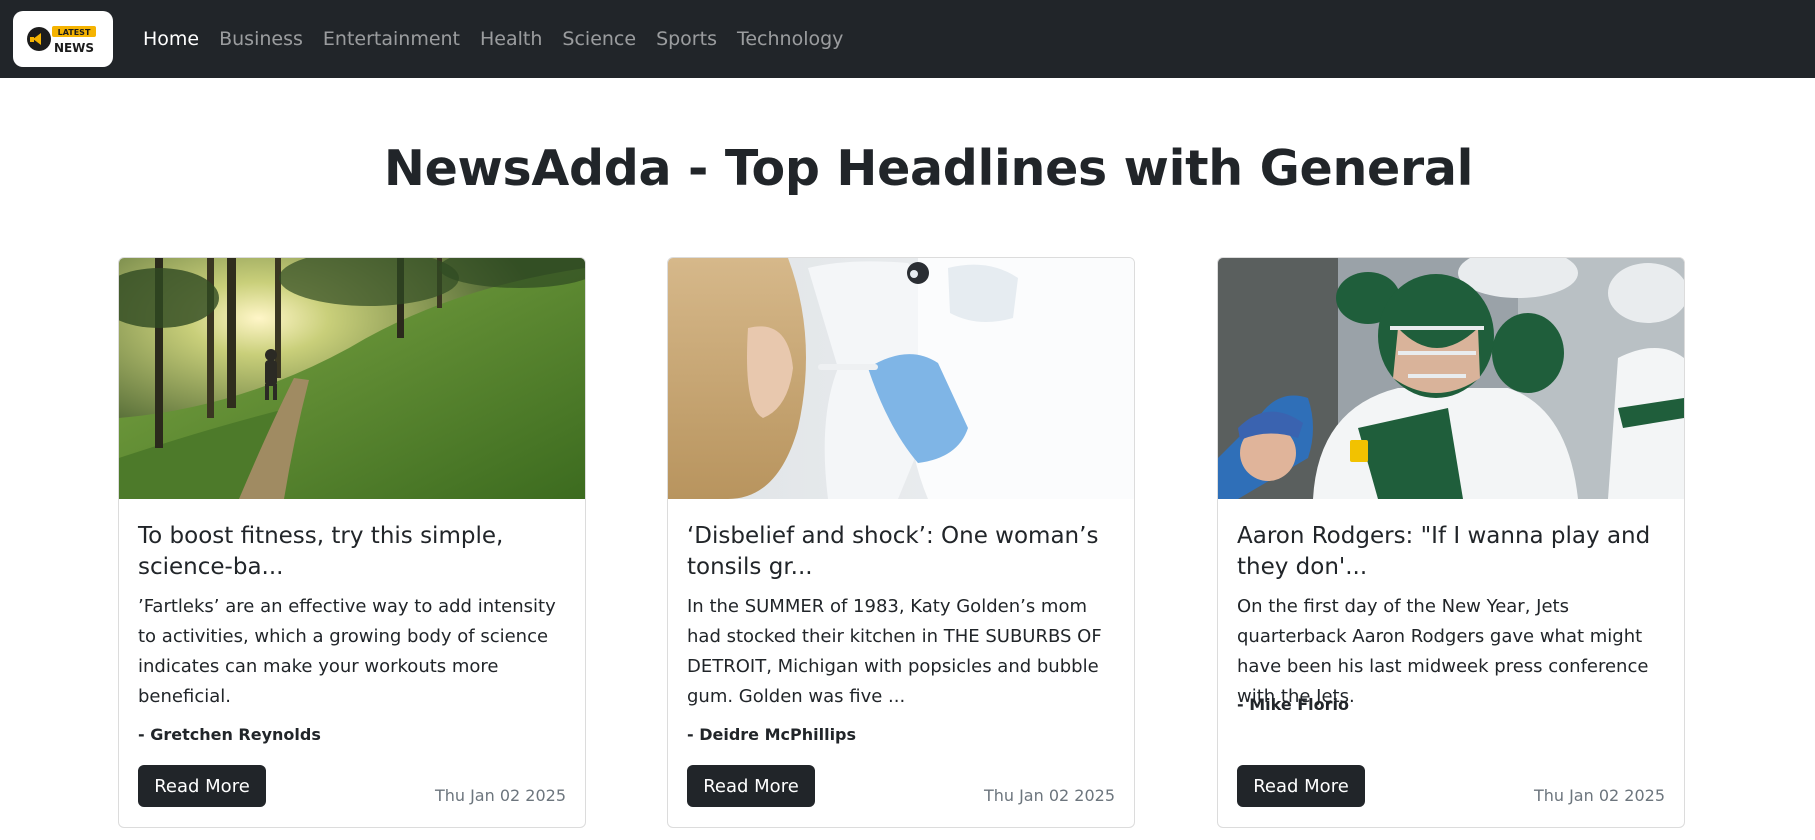 The image size is (1815, 840). What do you see at coordinates (511, 39) in the screenshot?
I see `nav-item-health: Health` at bounding box center [511, 39].